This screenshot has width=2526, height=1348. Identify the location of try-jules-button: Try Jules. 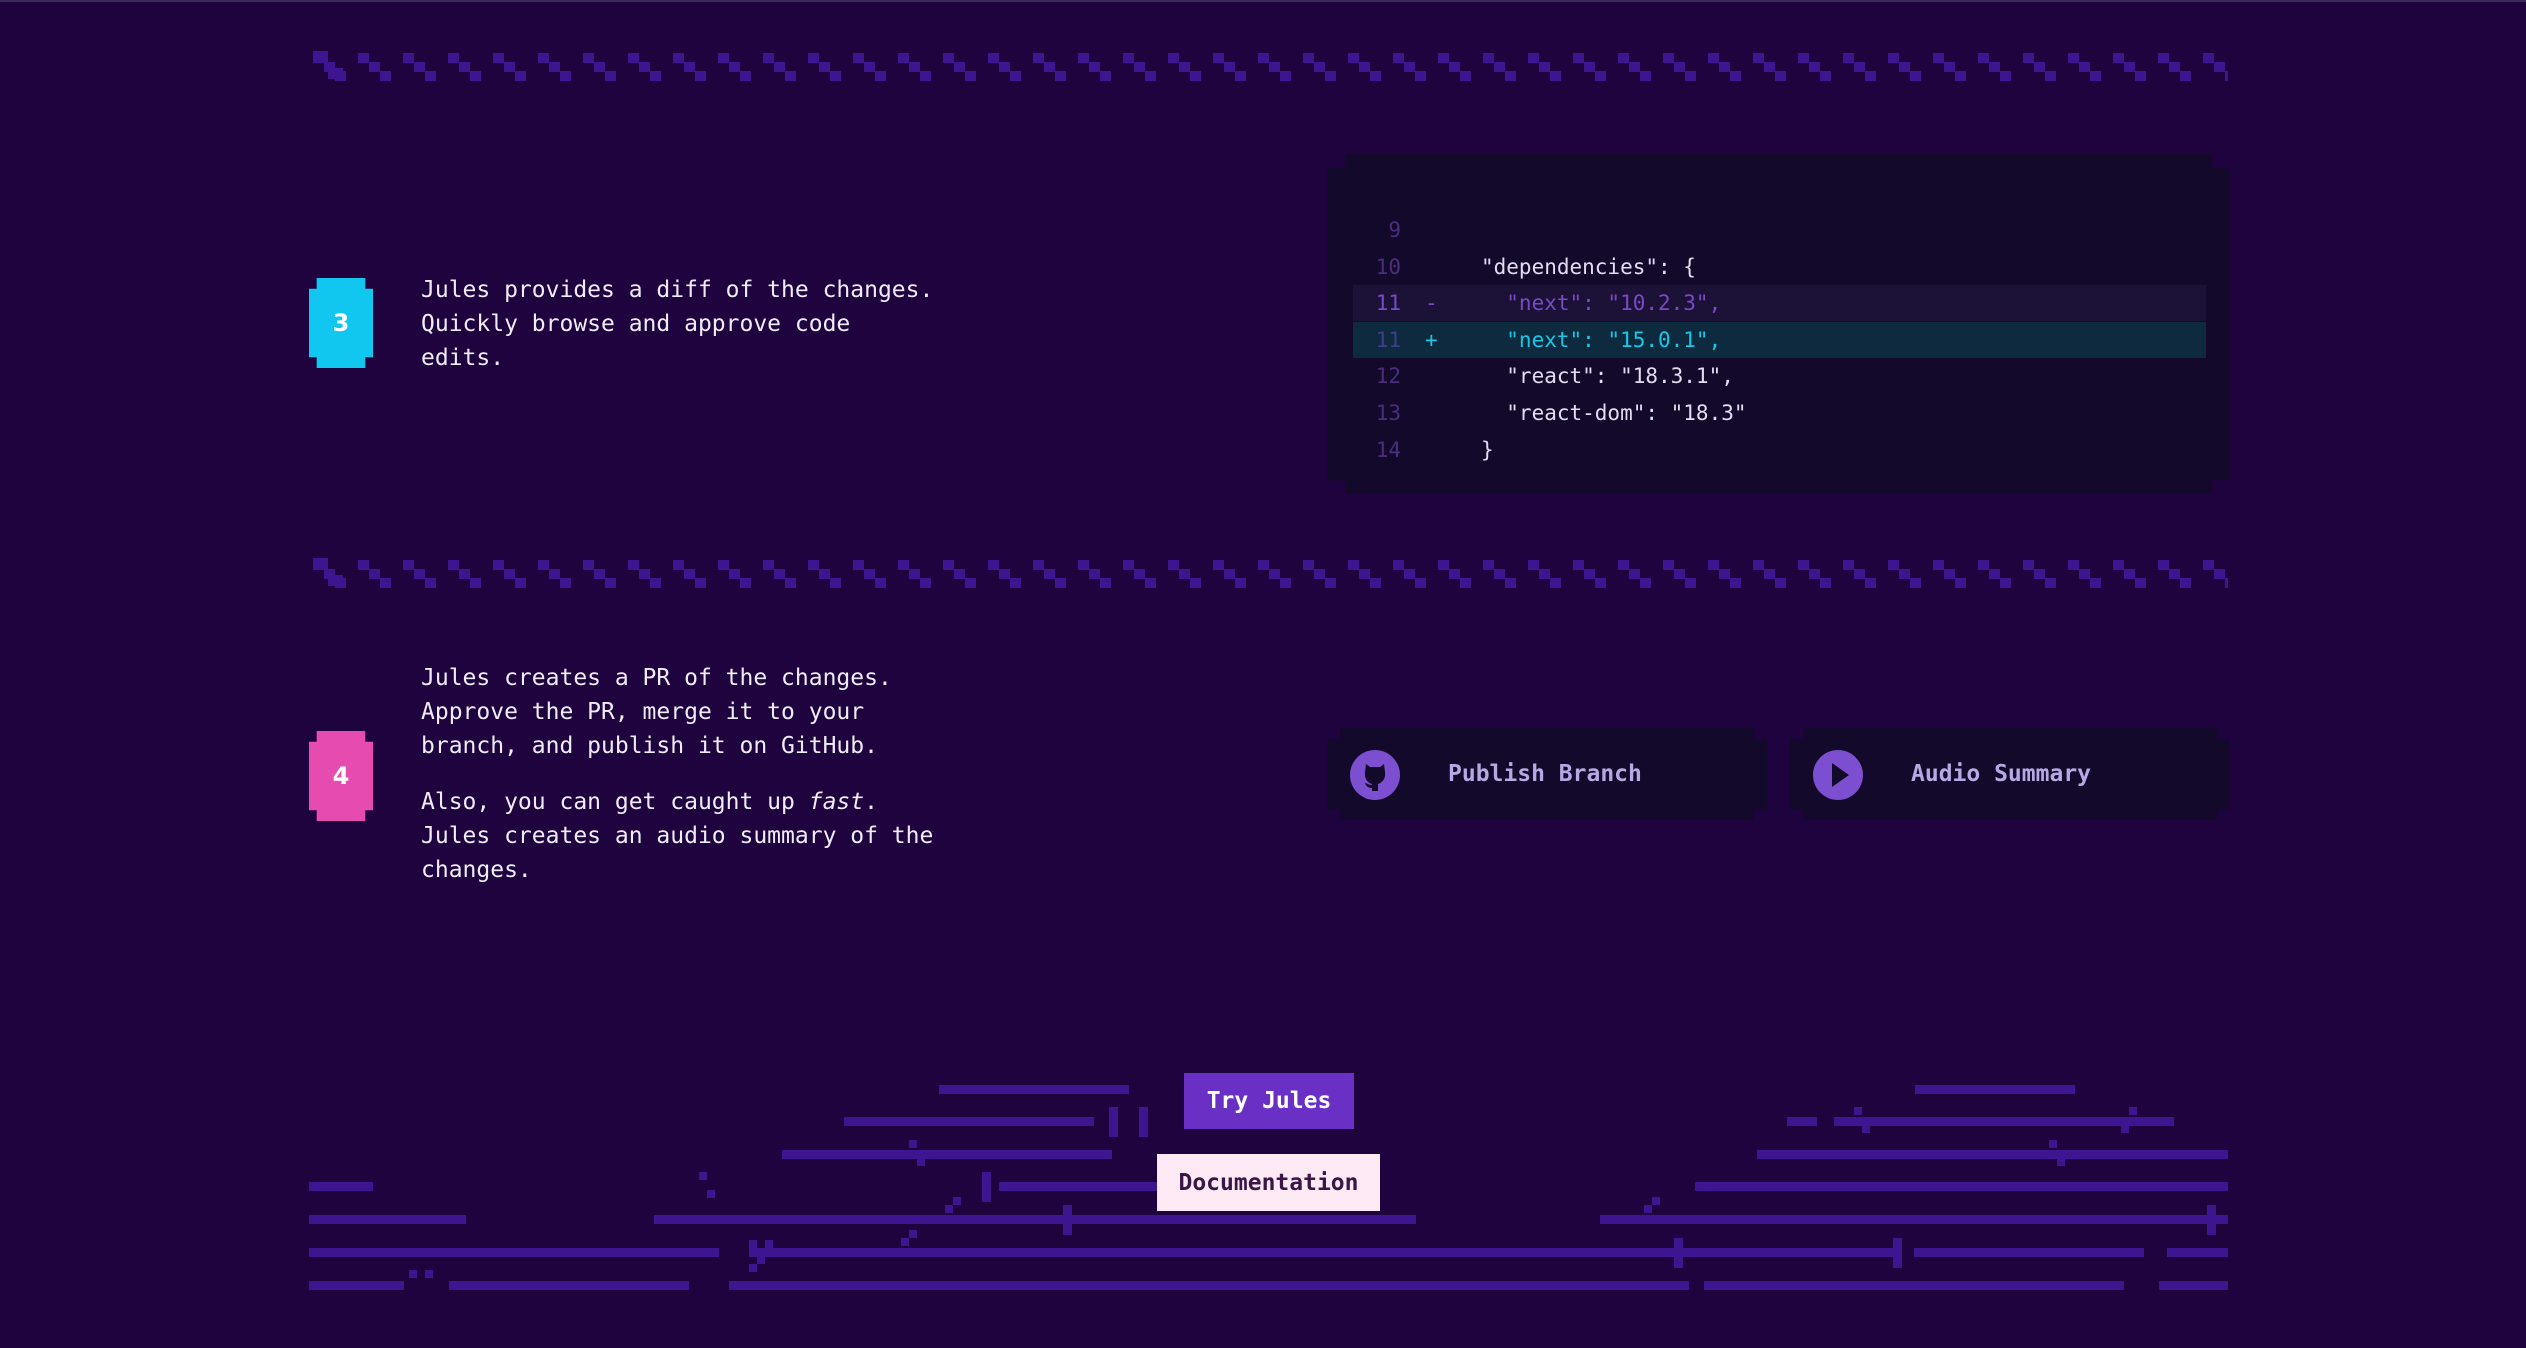
(1269, 1101).